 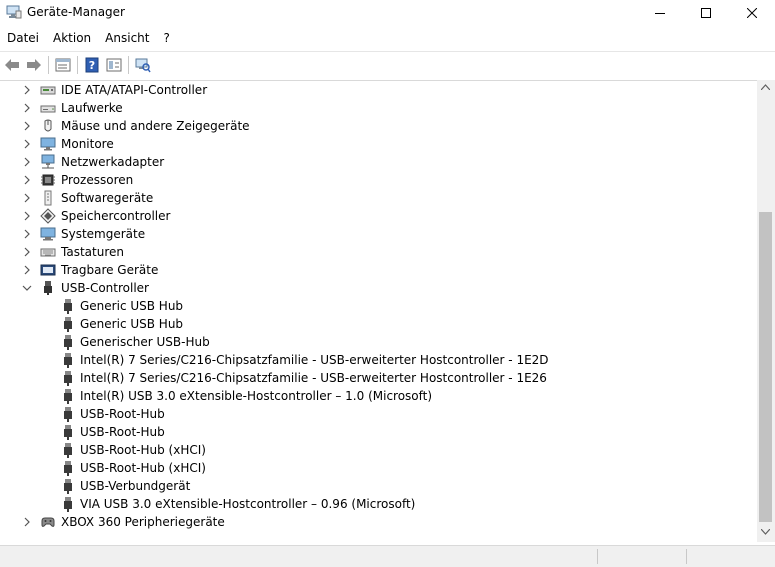 I want to click on status-separator, so click(x=686, y=556).